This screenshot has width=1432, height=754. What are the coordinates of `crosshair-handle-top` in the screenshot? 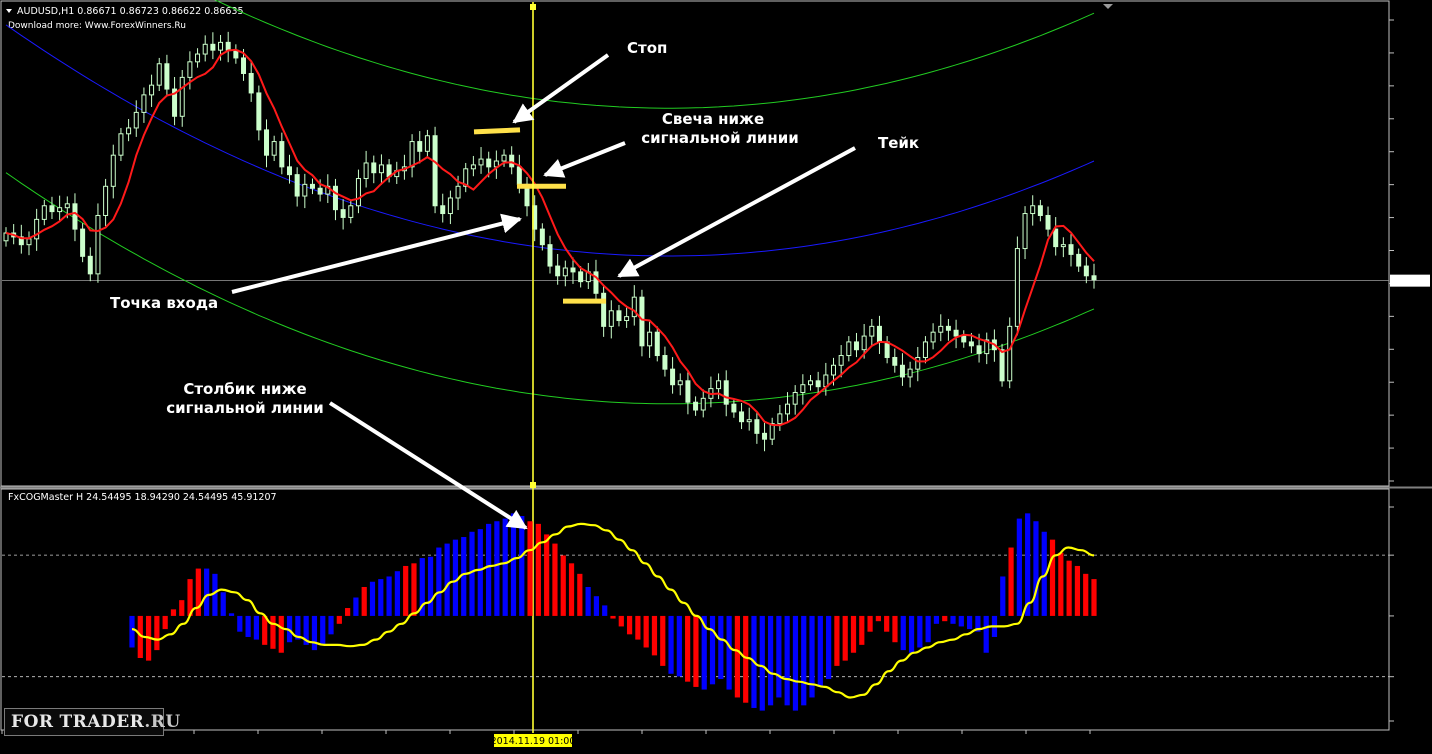 It's located at (533, 7).